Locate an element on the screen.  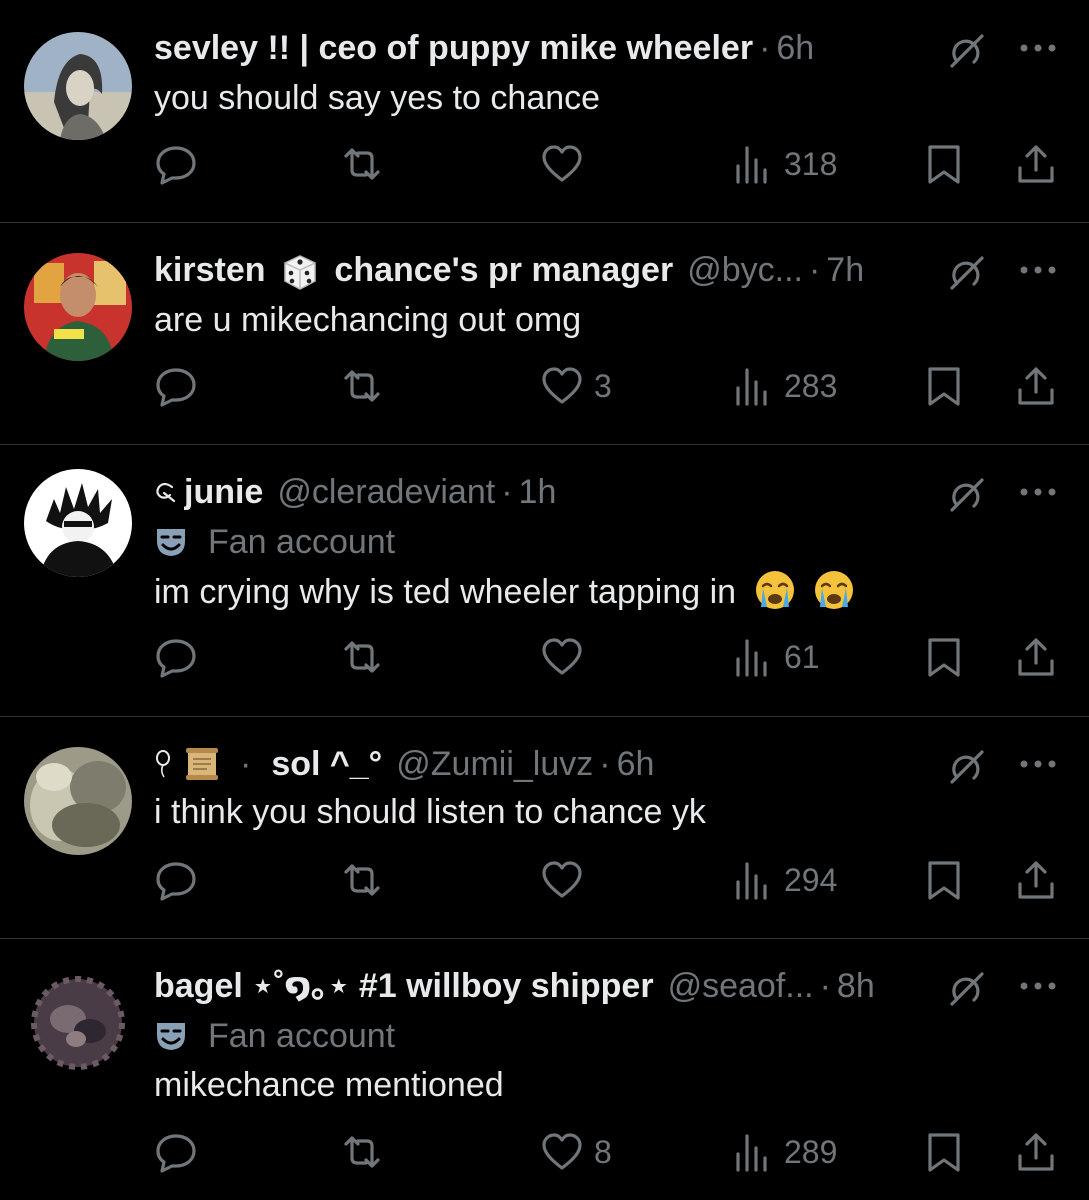
loudly-crying-face-emoji is located at coordinates (774, 590).